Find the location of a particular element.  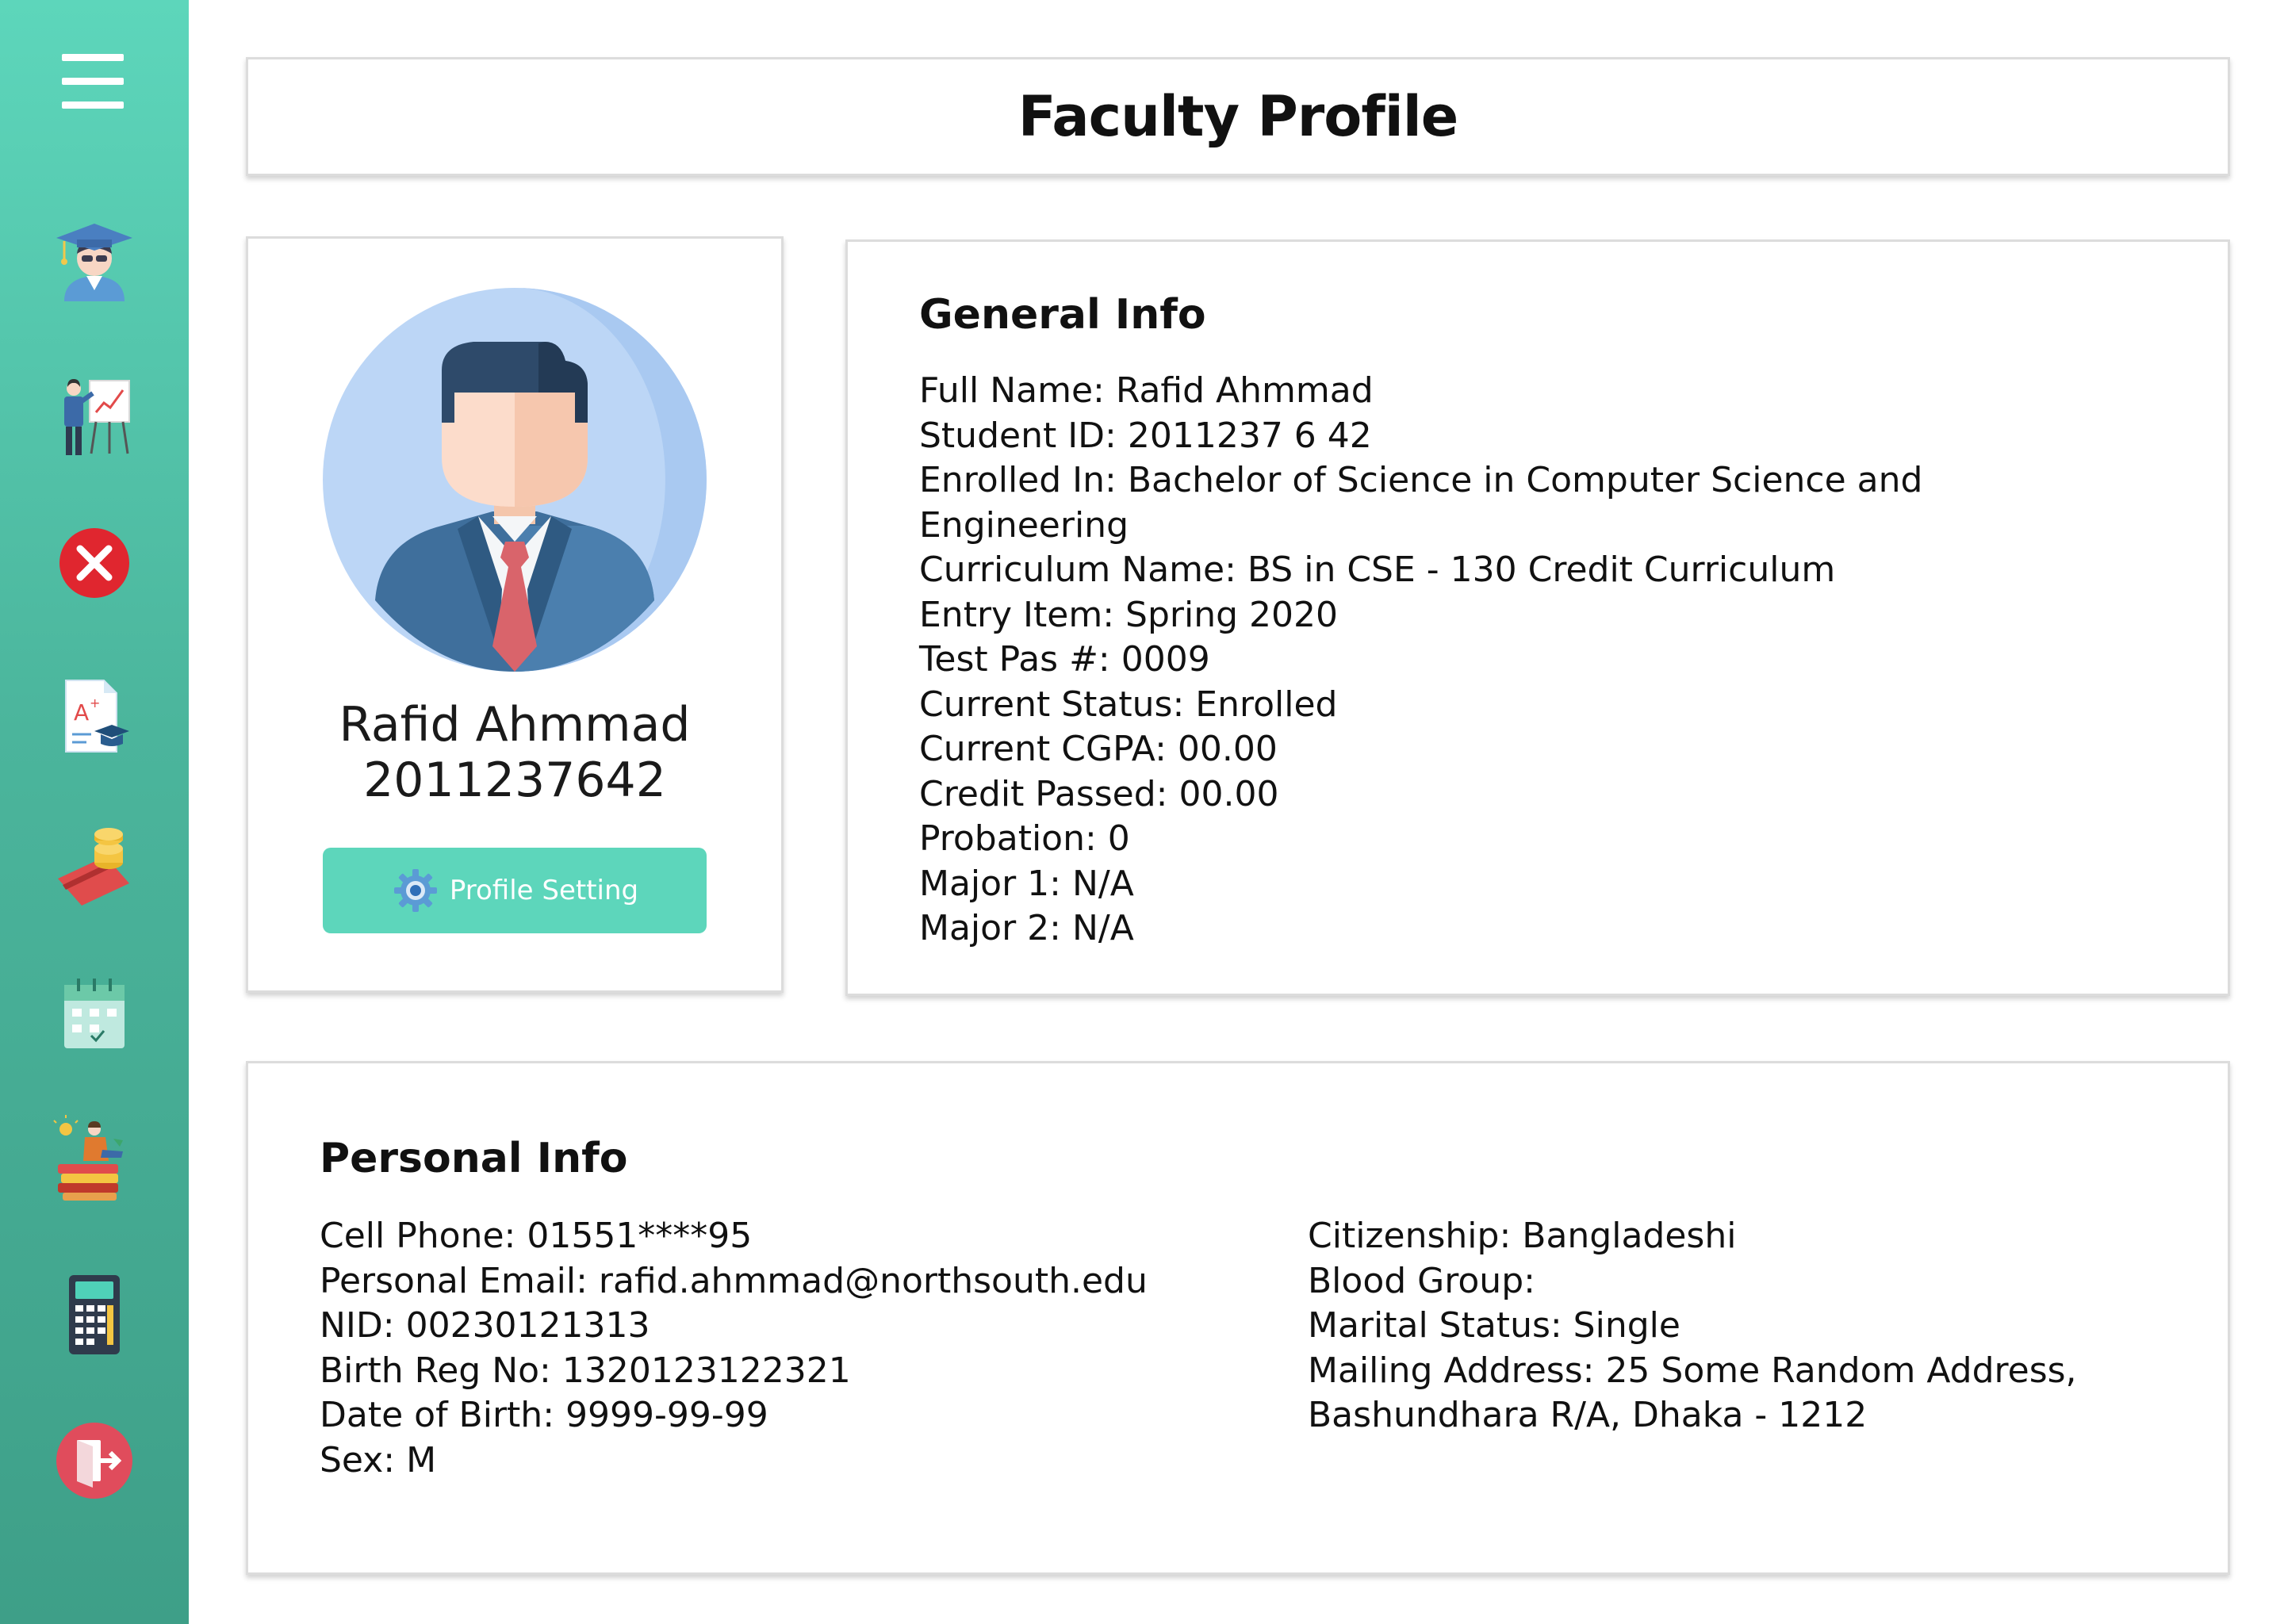

info-line-cell-phone: Cell Phone: 01551****95 is located at coordinates (536, 1236).